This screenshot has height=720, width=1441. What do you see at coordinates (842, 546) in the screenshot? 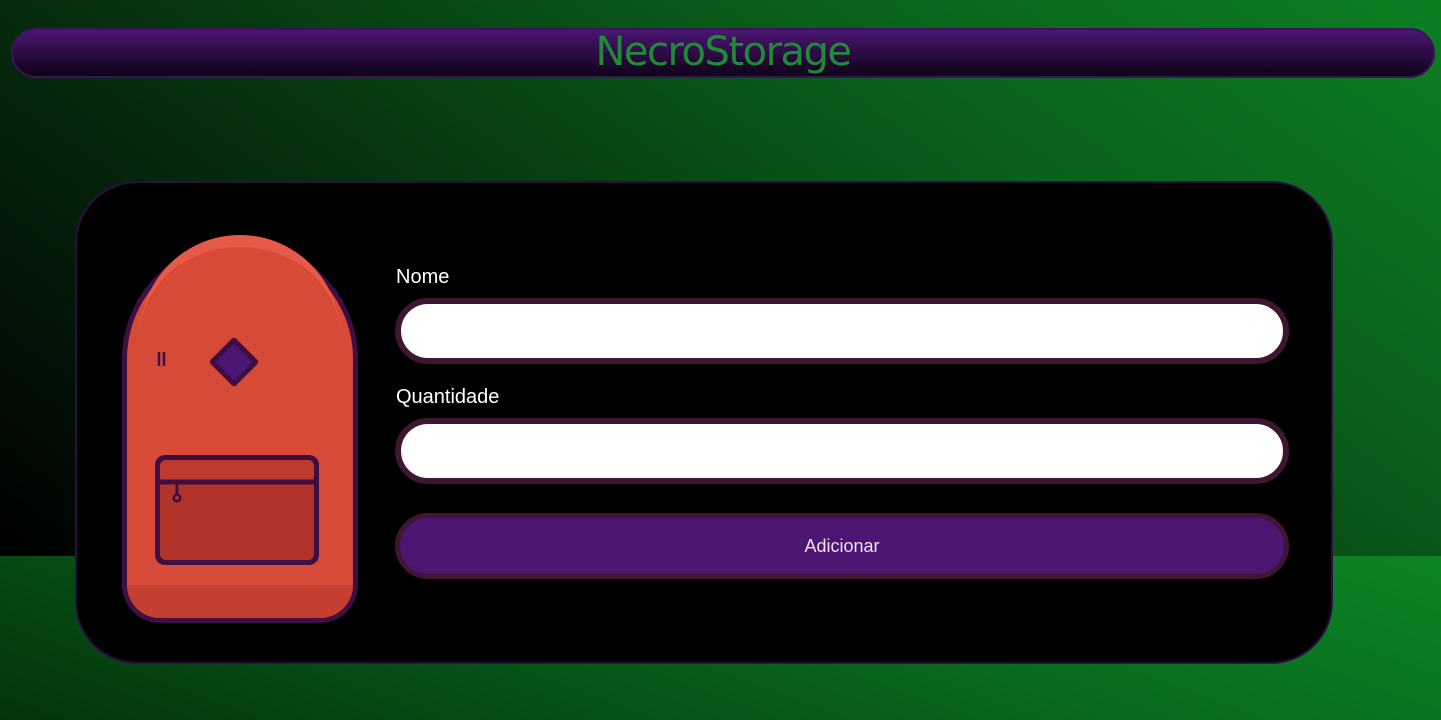
I see `add-button: Adicionar` at bounding box center [842, 546].